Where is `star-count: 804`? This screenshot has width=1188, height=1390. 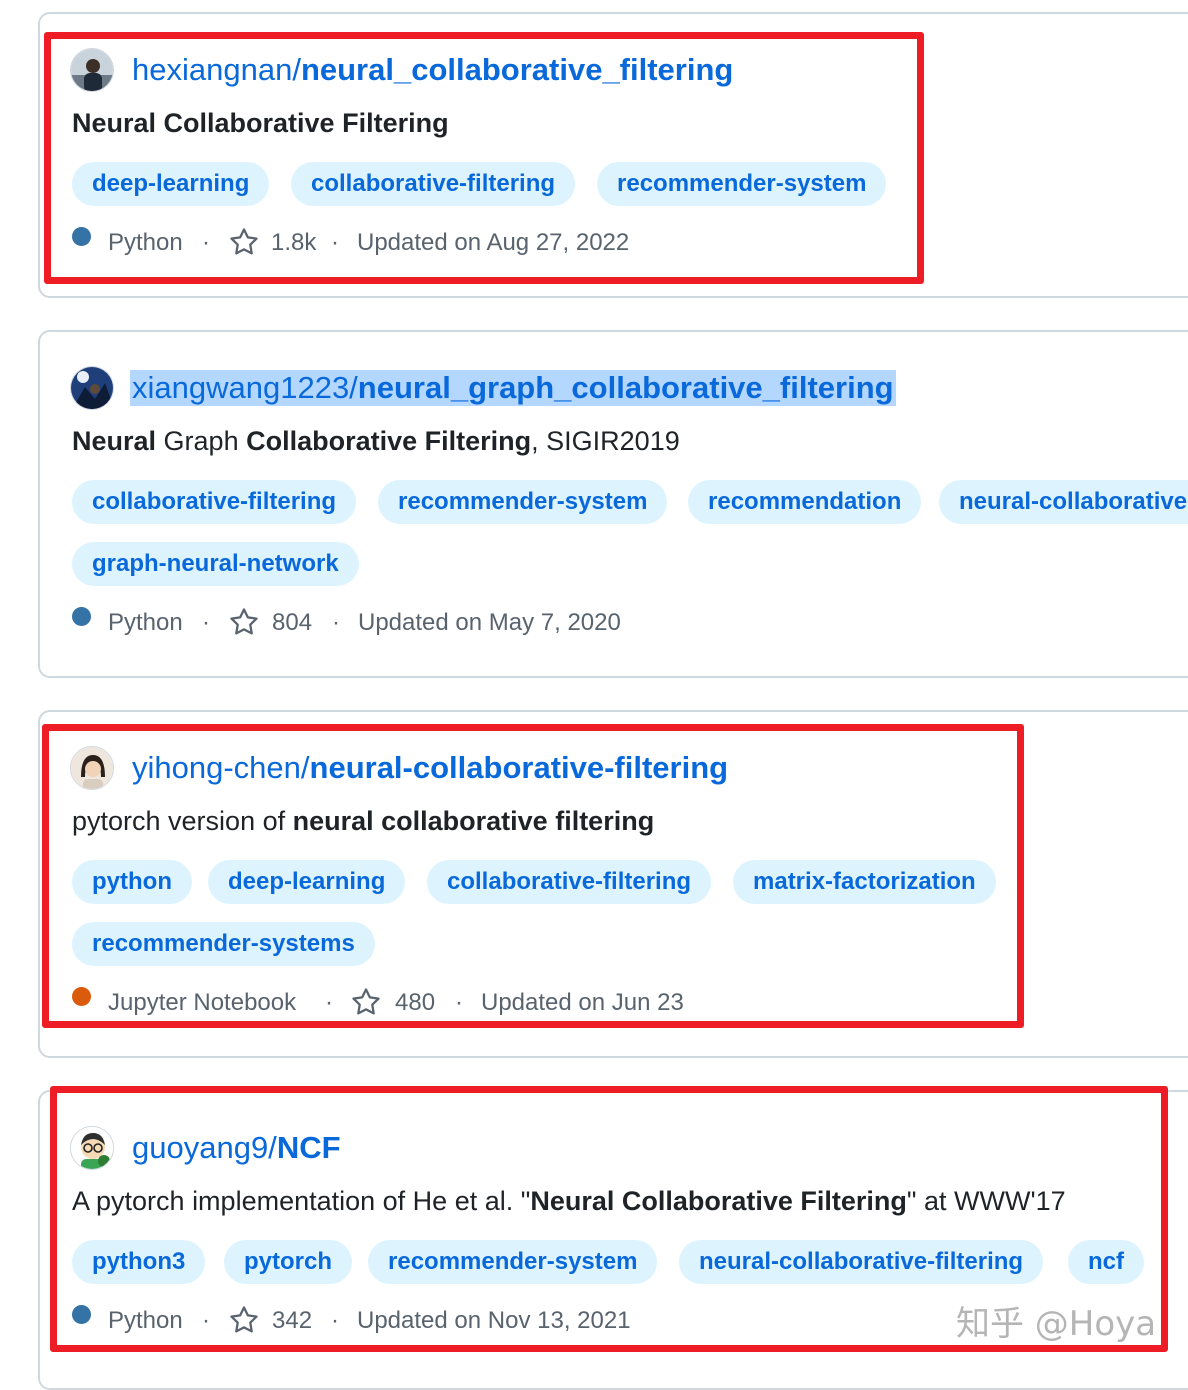 star-count: 804 is located at coordinates (292, 623).